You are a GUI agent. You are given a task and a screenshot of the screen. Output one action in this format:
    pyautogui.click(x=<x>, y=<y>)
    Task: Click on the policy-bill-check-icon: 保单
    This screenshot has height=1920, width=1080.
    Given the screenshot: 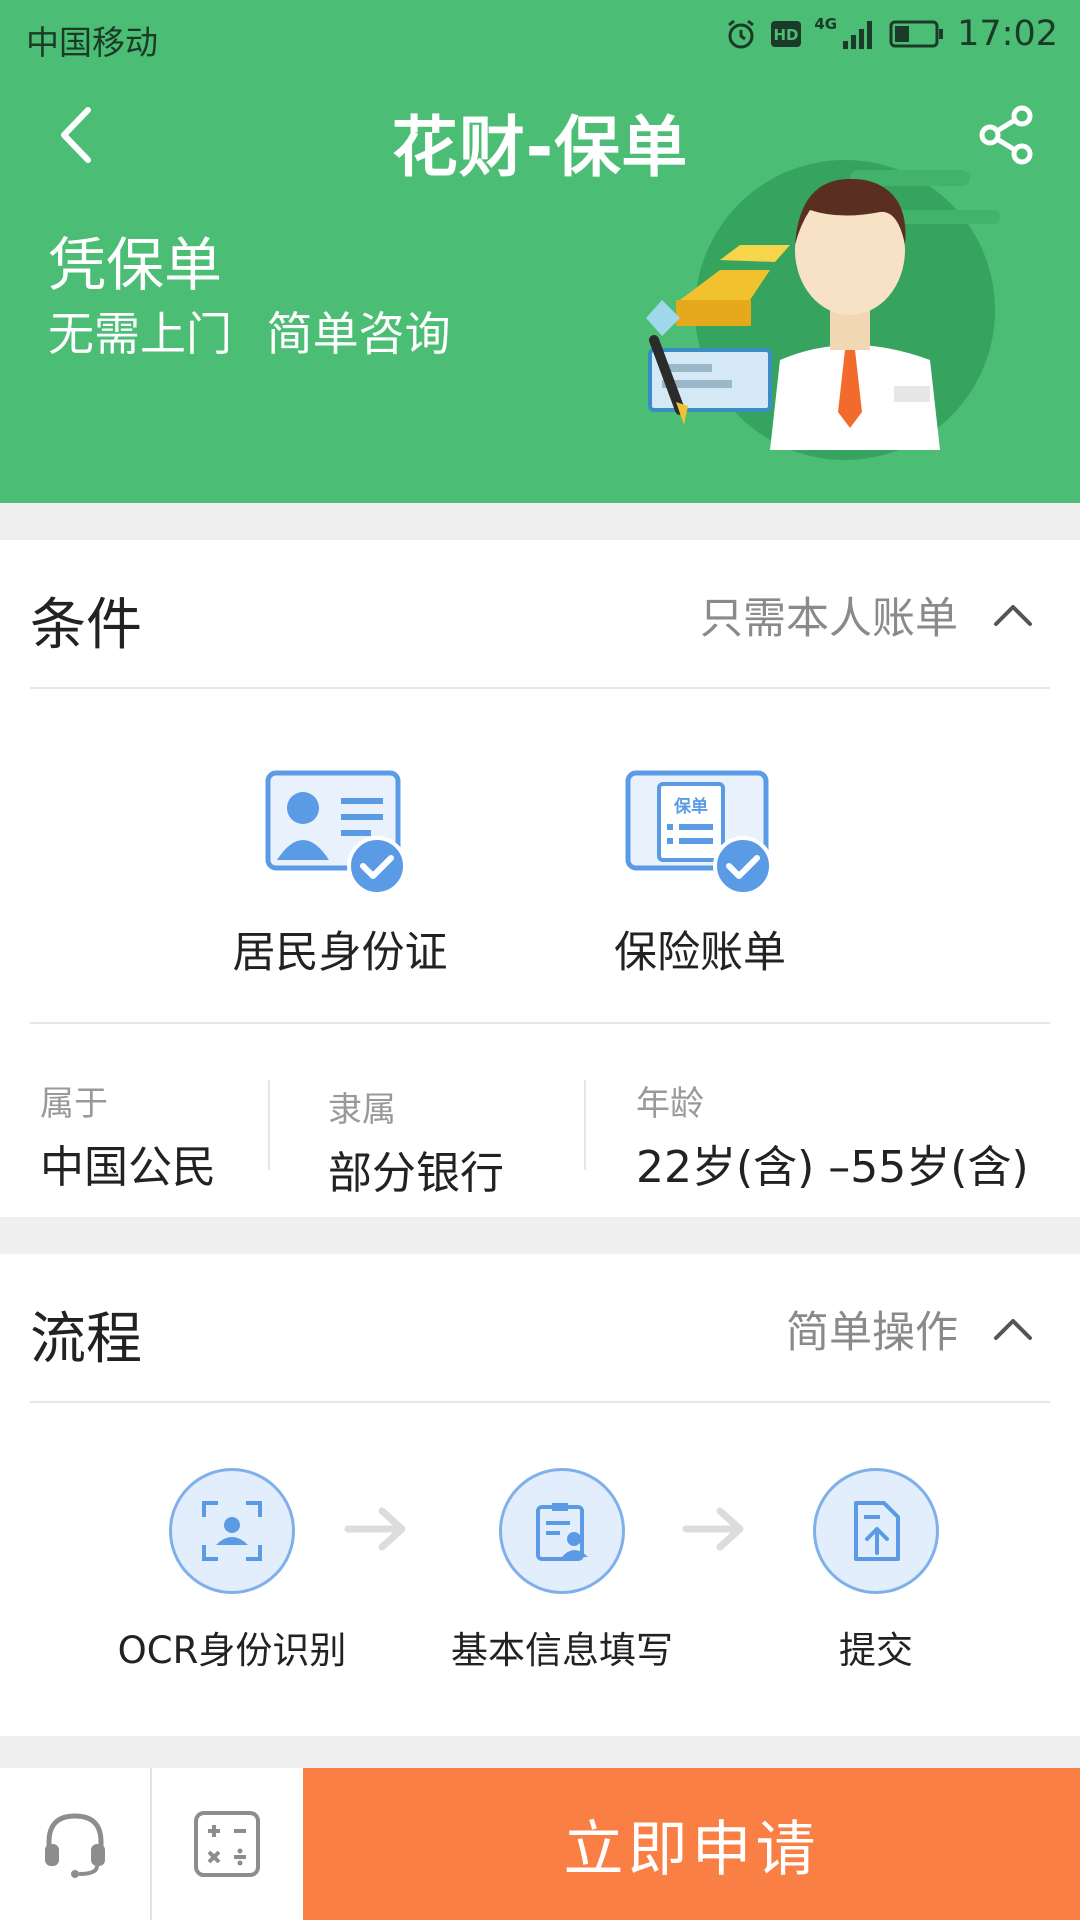 What is the action you would take?
    pyautogui.click(x=699, y=833)
    